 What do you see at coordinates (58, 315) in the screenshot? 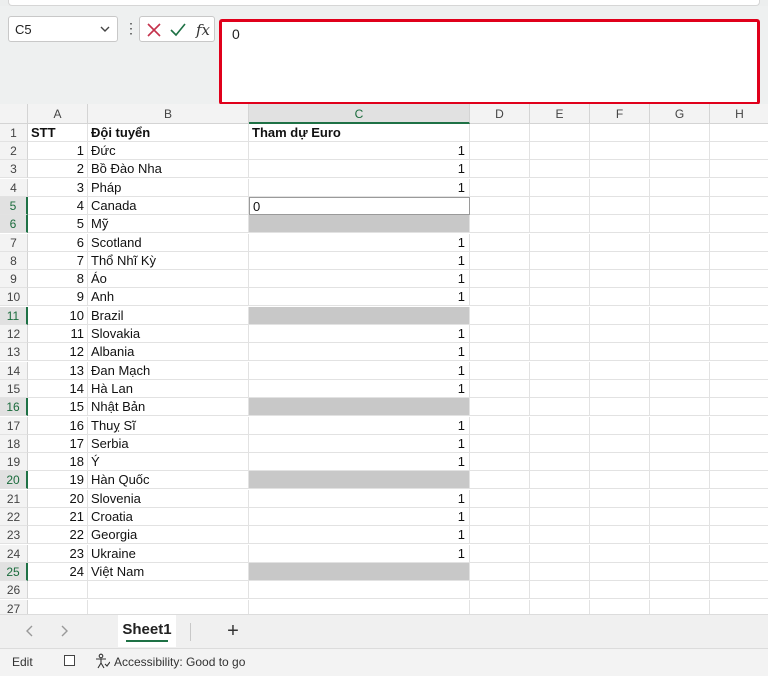
I see `cell-stt: 10` at bounding box center [58, 315].